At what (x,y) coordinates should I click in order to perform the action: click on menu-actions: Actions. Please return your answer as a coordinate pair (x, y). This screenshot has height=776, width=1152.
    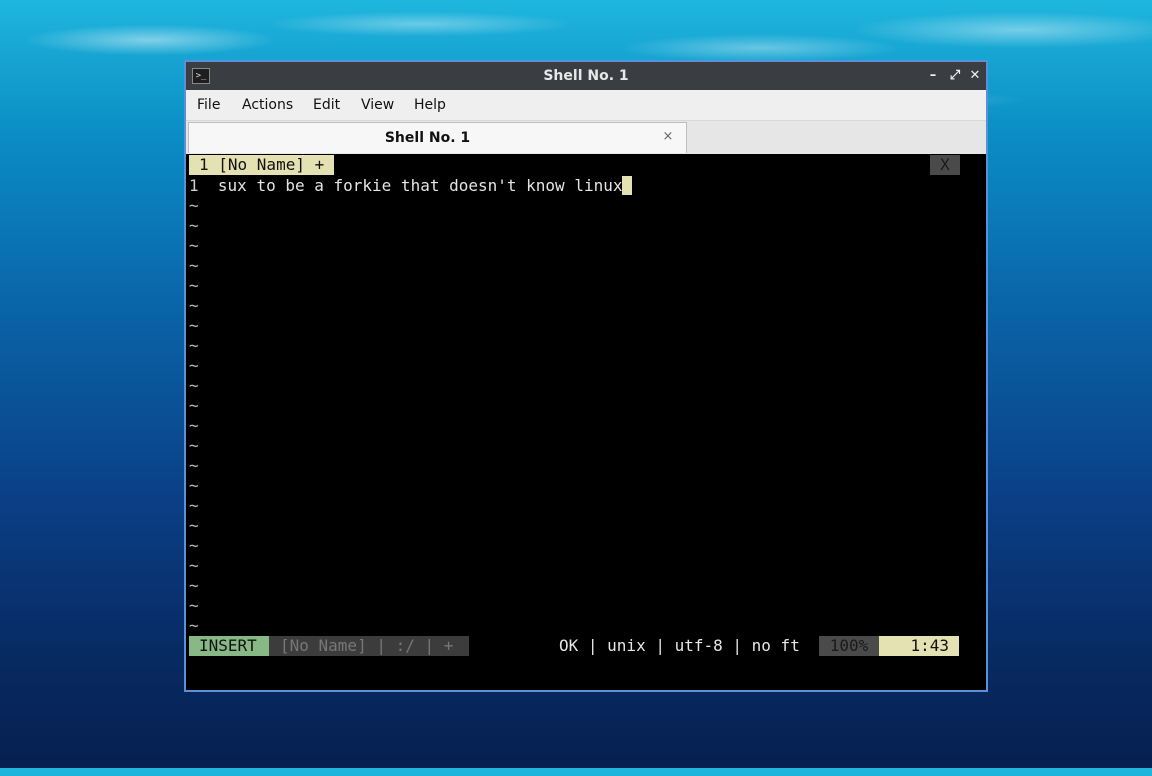
    Looking at the image, I should click on (267, 105).